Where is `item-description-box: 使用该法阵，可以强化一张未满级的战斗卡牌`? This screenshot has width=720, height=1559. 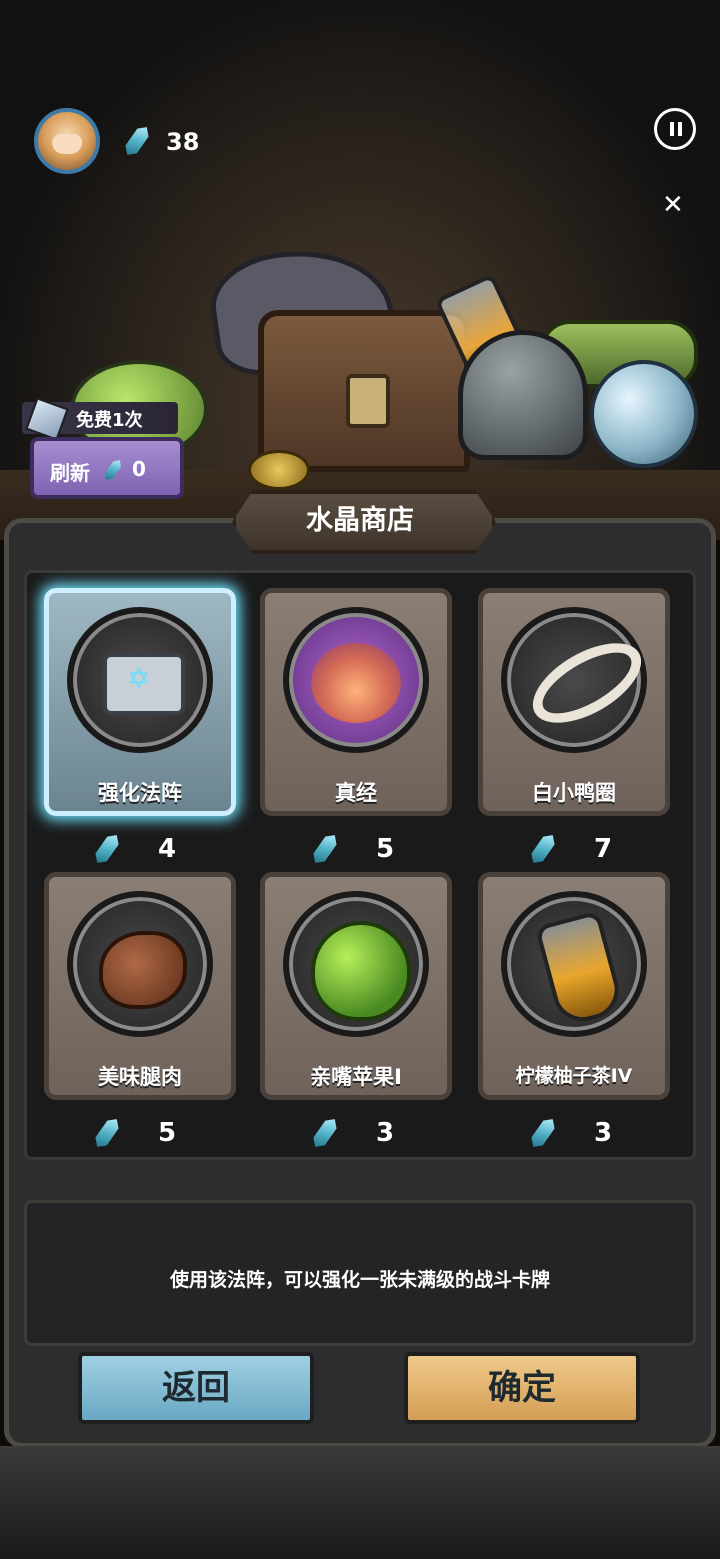 item-description-box: 使用该法阵，可以强化一张未满级的战斗卡牌 is located at coordinates (360, 1273).